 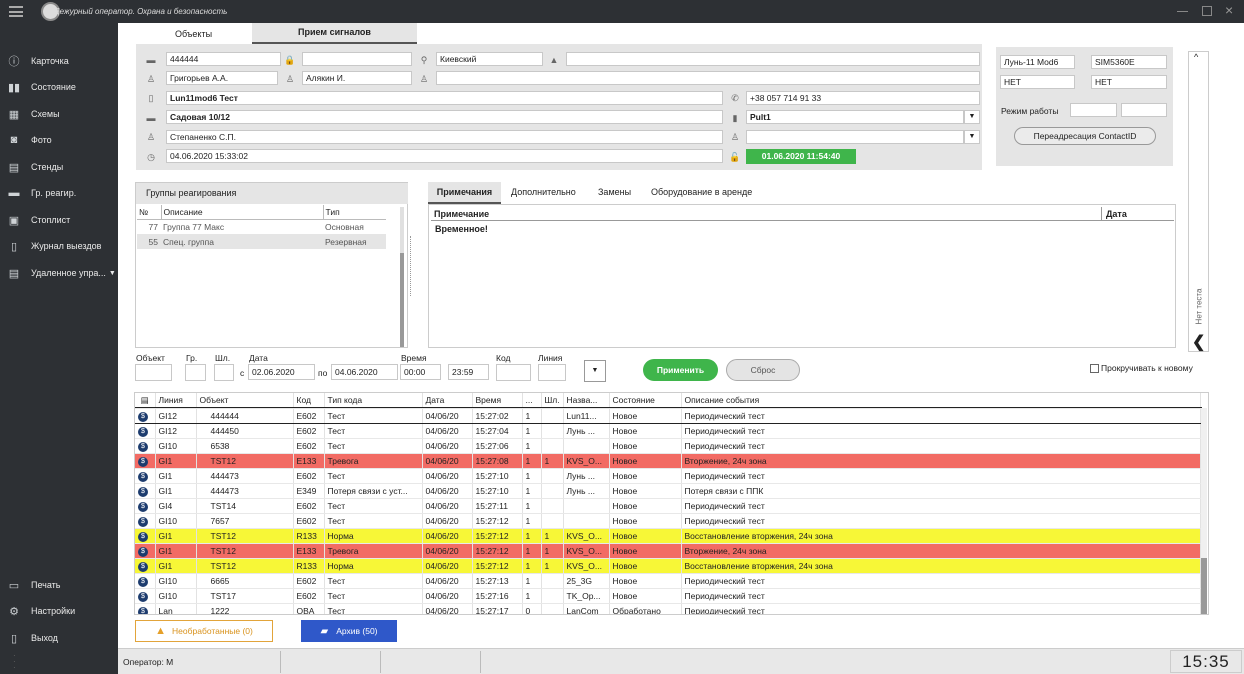 What do you see at coordinates (59, 585) in the screenshot?
I see `sidebar-item-print: ▭ Печать` at bounding box center [59, 585].